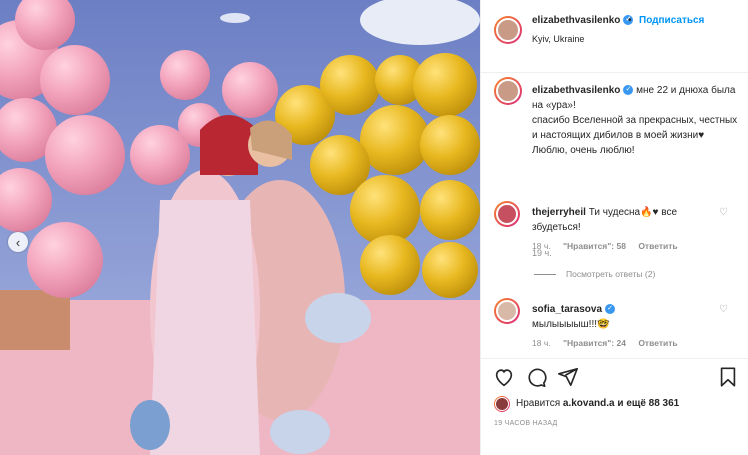 This screenshot has height=455, width=748. Describe the element at coordinates (567, 309) in the screenshot. I see `comment-username: sofia_tarasova` at that location.